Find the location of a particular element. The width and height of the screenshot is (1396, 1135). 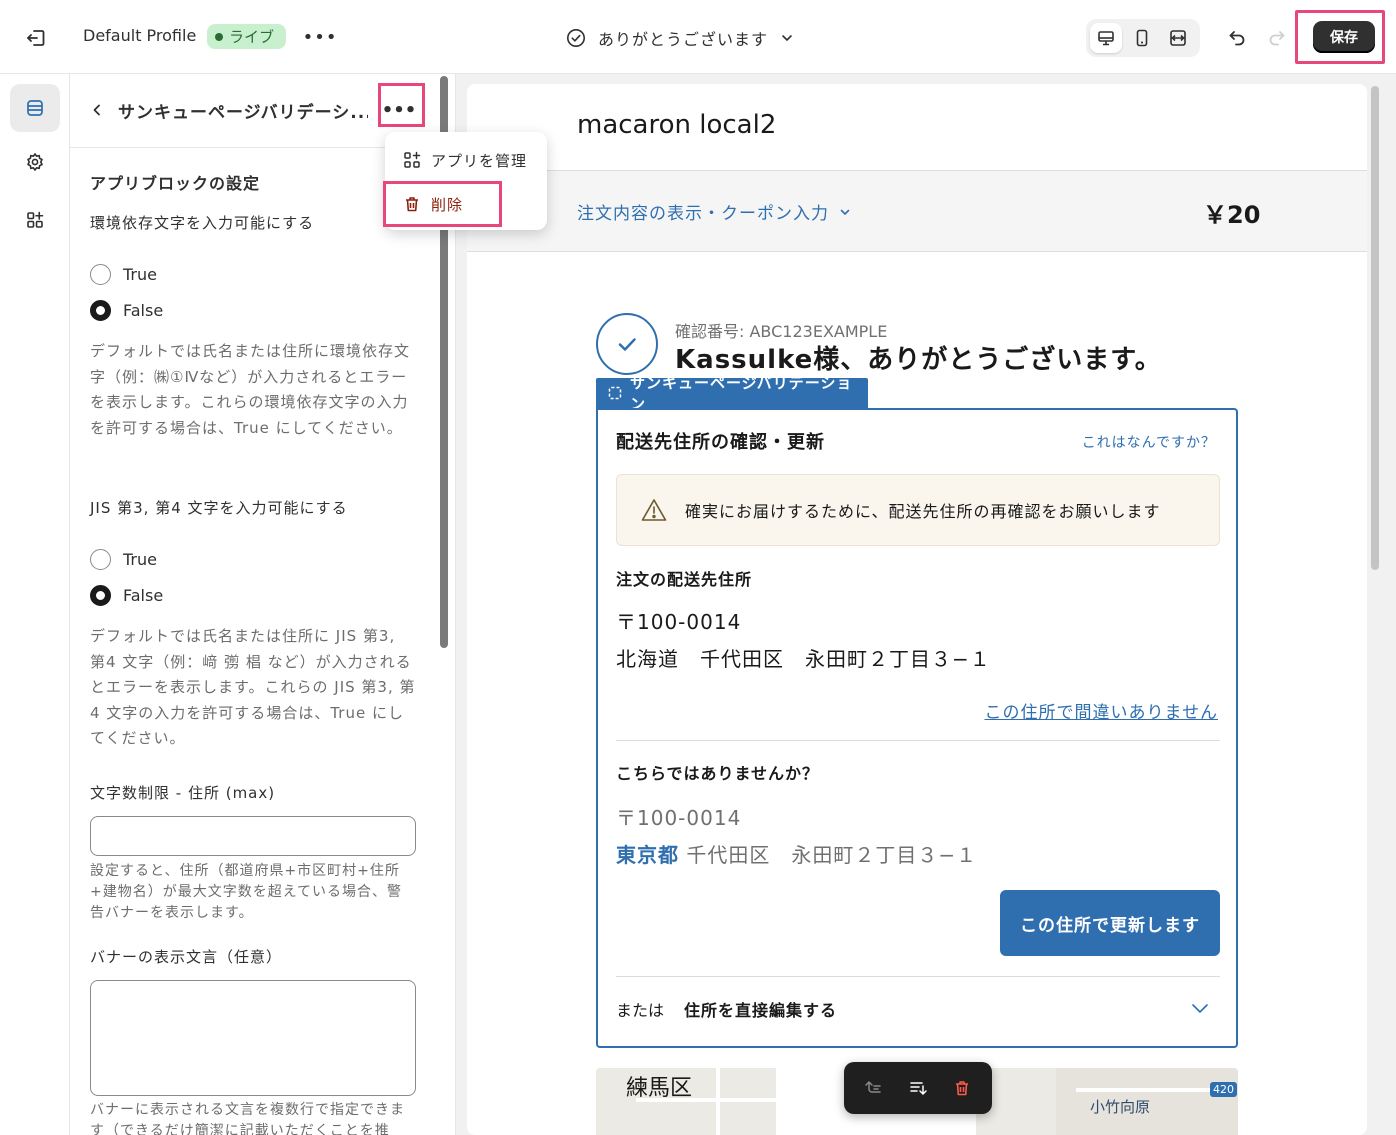

address-max-label: 文字数制限 - 住所 (max) is located at coordinates (183, 793).